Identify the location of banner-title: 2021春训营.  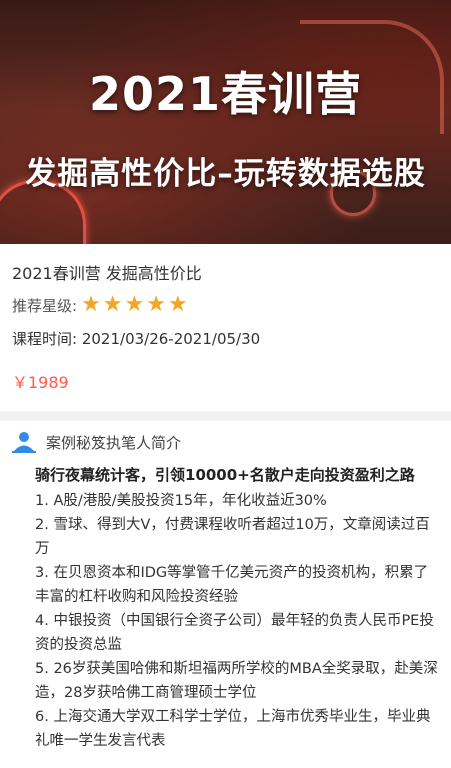
(225, 94).